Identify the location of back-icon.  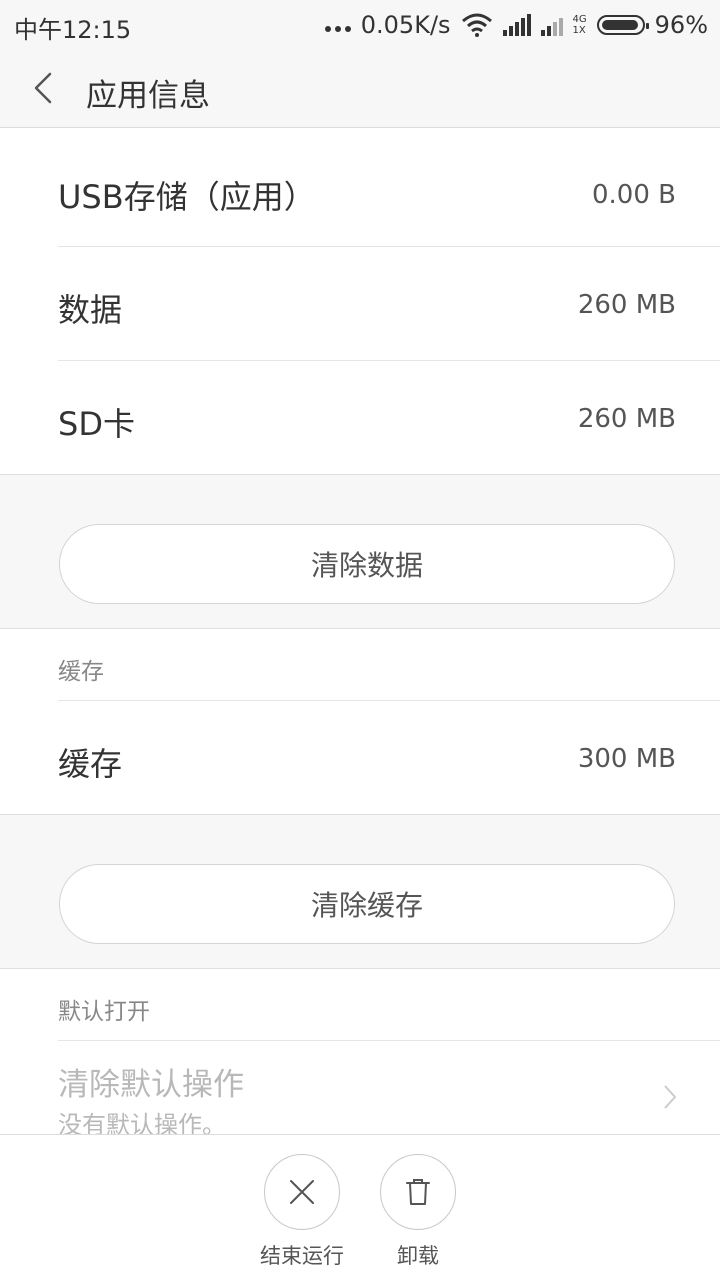
(44, 88).